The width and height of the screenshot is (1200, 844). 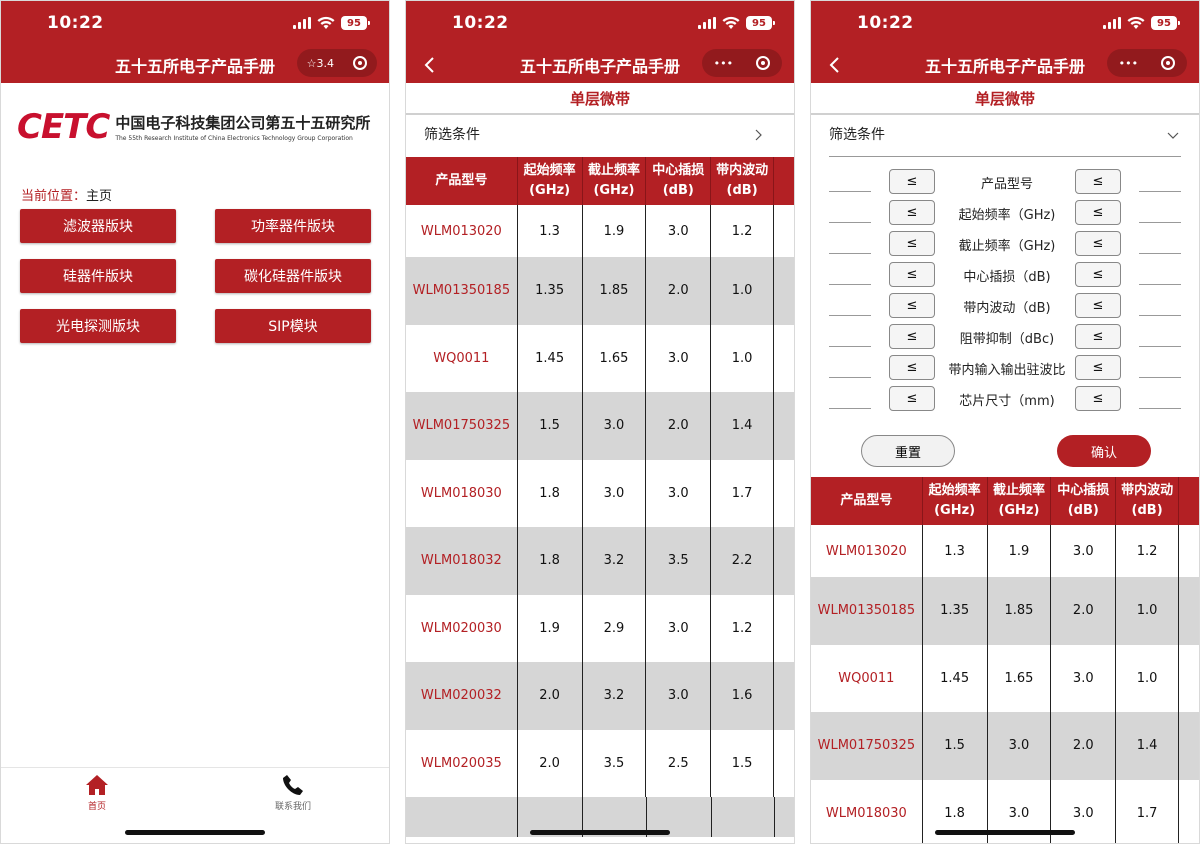 I want to click on product-model-cell: WLM018032, so click(x=462, y=561).